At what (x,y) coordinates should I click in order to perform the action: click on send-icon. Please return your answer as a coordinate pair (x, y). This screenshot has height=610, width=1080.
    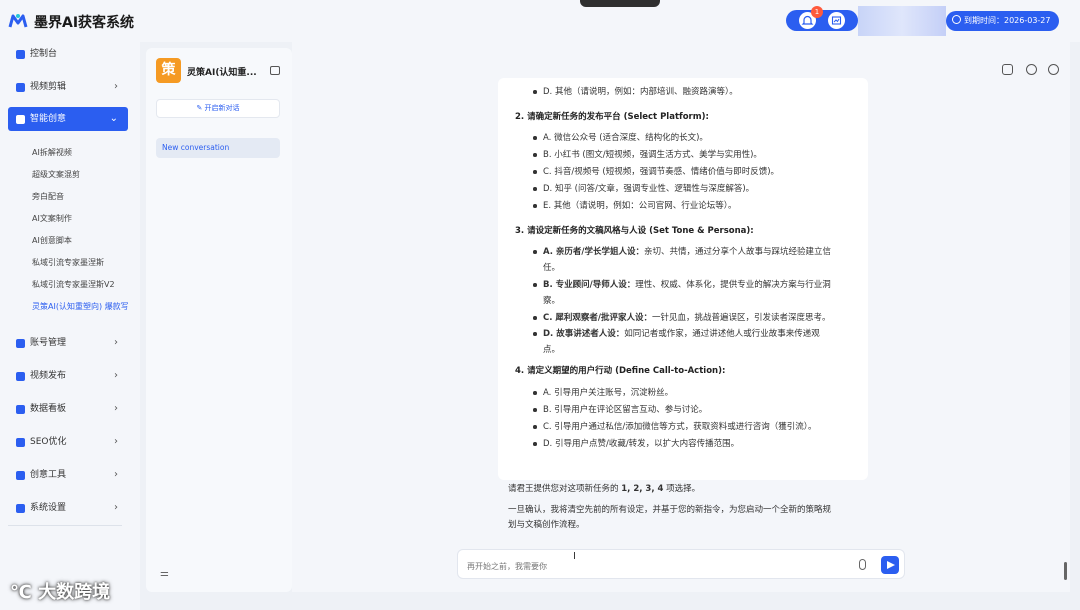
    Looking at the image, I should click on (20, 376).